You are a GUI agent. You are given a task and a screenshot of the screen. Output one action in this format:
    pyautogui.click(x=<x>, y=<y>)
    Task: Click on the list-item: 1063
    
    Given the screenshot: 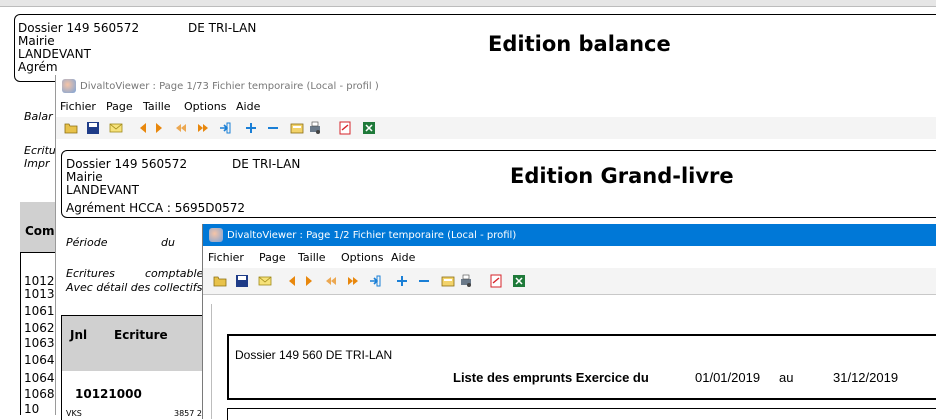 What is the action you would take?
    pyautogui.click(x=39, y=343)
    